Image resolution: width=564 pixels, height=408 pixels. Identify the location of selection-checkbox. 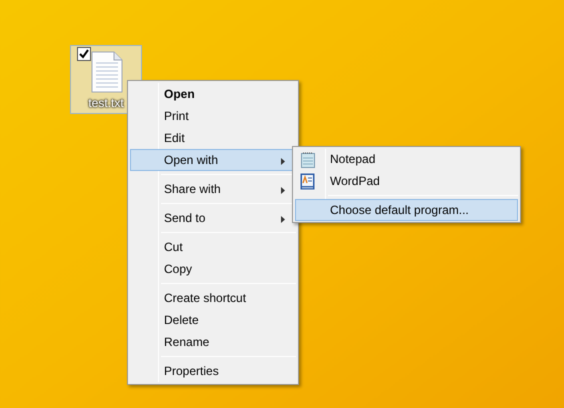
(84, 54).